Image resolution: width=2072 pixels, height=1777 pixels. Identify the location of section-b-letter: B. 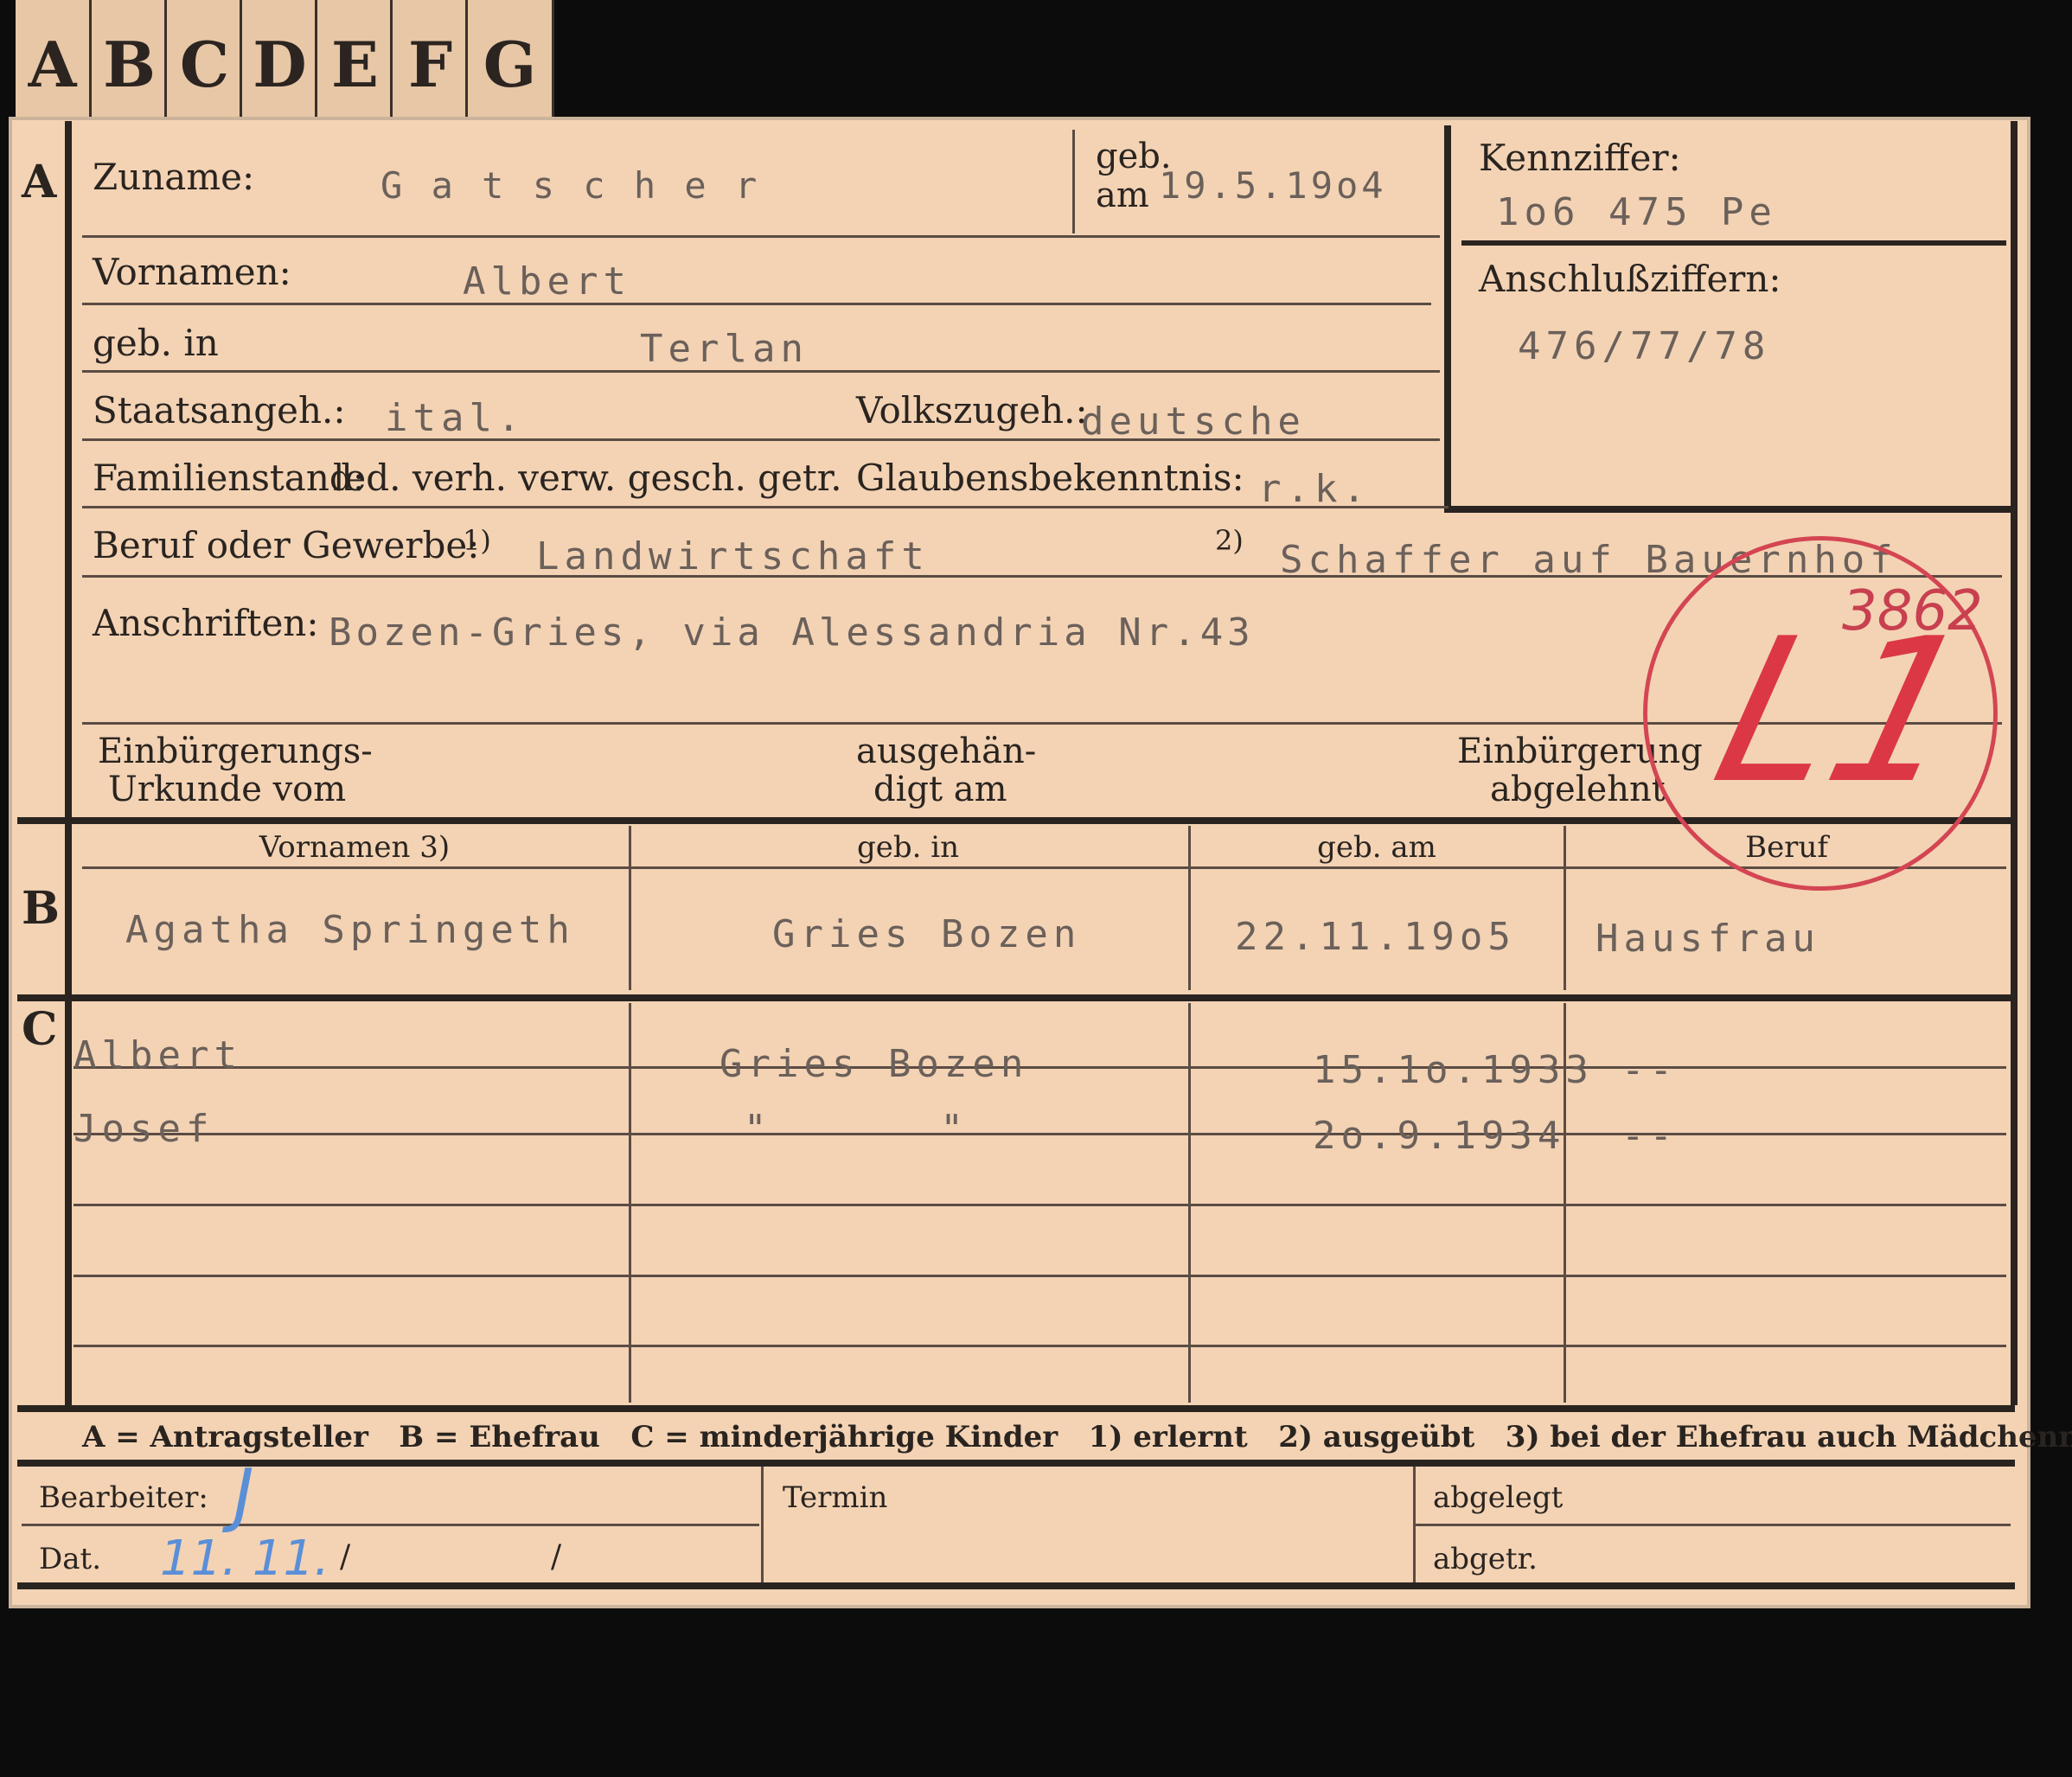
(41, 908).